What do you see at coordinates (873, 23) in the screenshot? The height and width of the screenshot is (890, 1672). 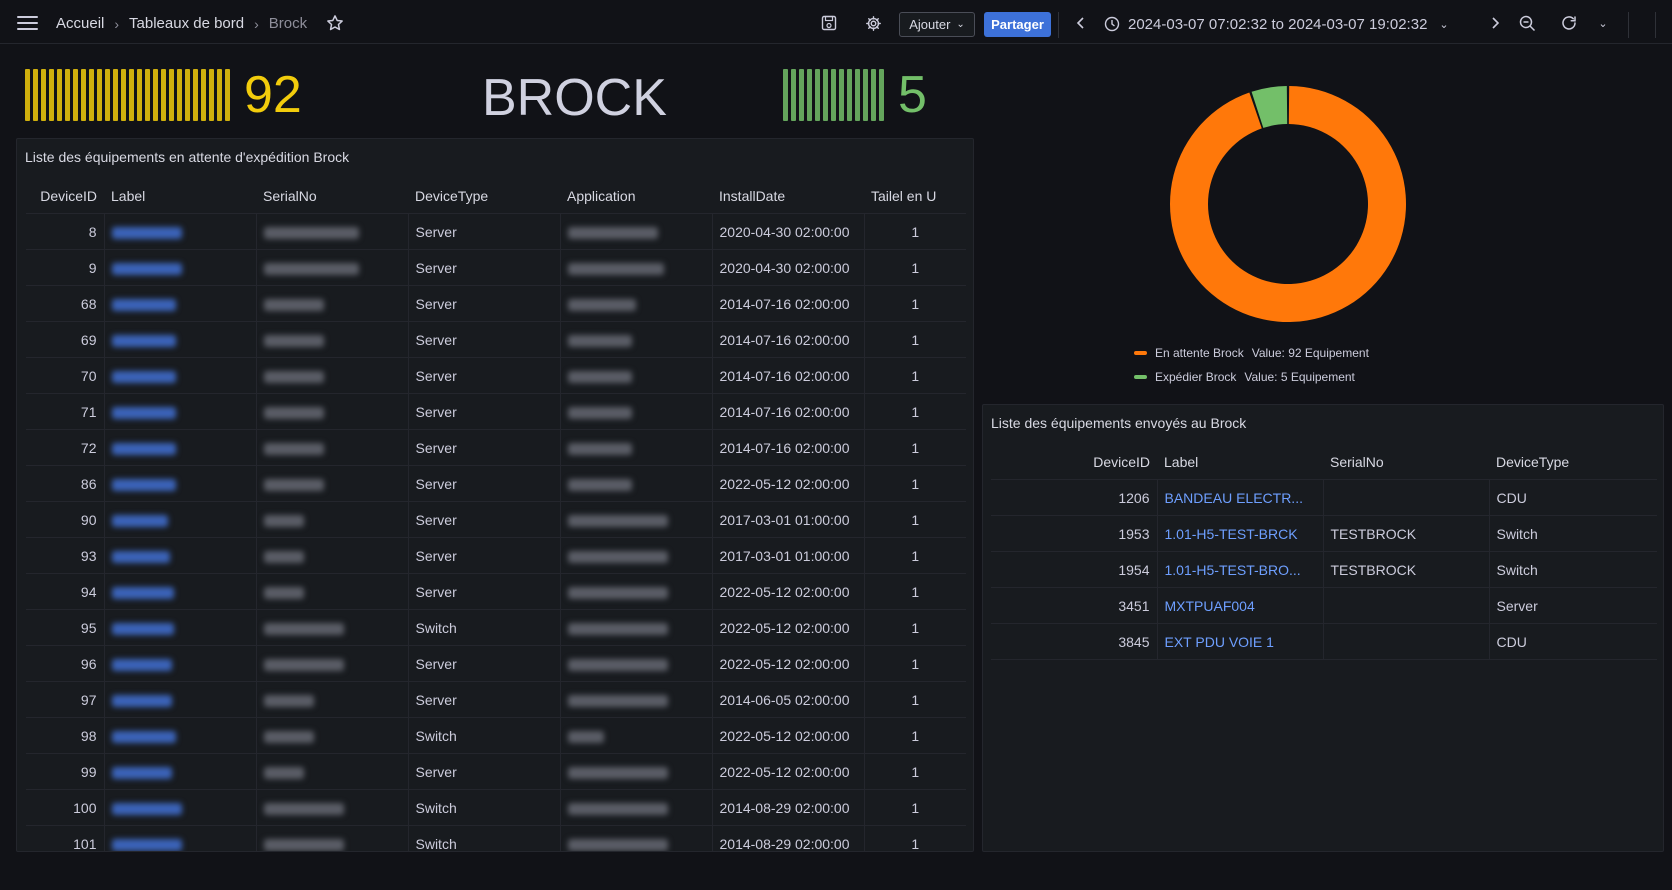 I see `settings-gear-icon` at bounding box center [873, 23].